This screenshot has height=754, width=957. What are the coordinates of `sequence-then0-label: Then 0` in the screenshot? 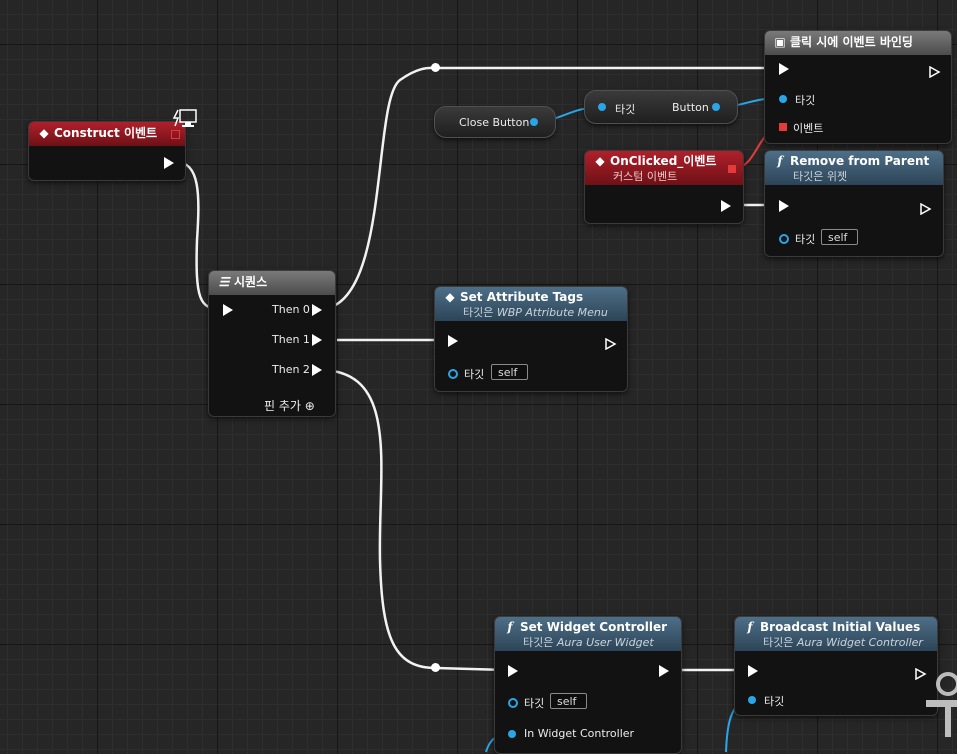 It's located at (291, 309).